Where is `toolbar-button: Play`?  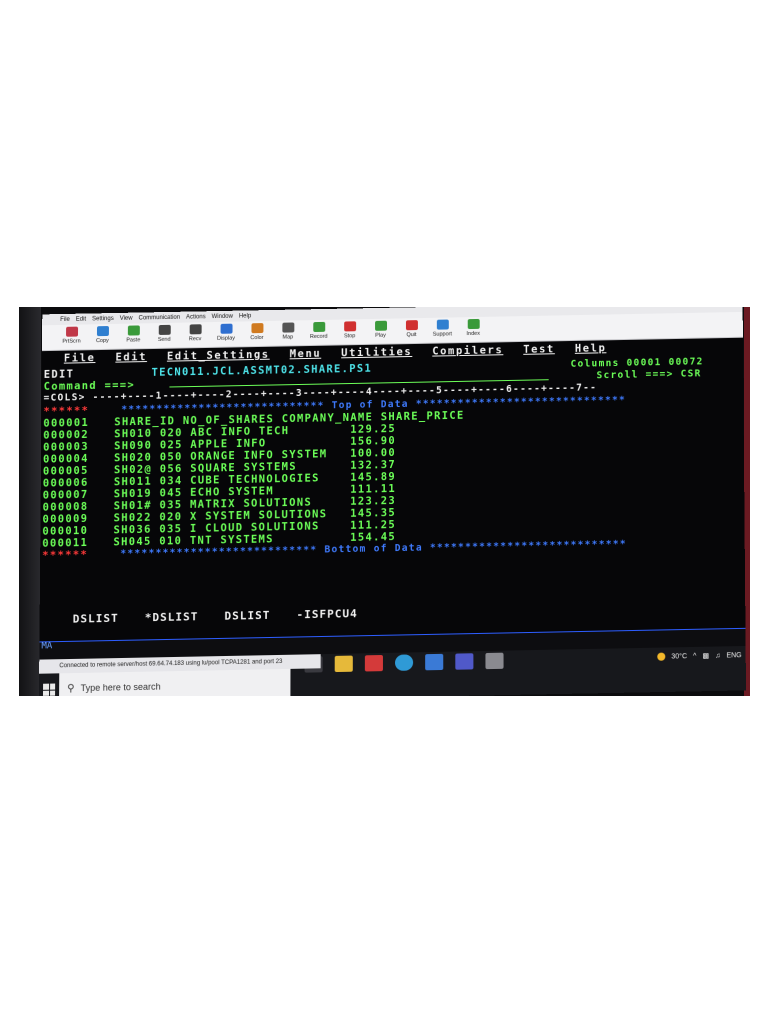 toolbar-button: Play is located at coordinates (380, 331).